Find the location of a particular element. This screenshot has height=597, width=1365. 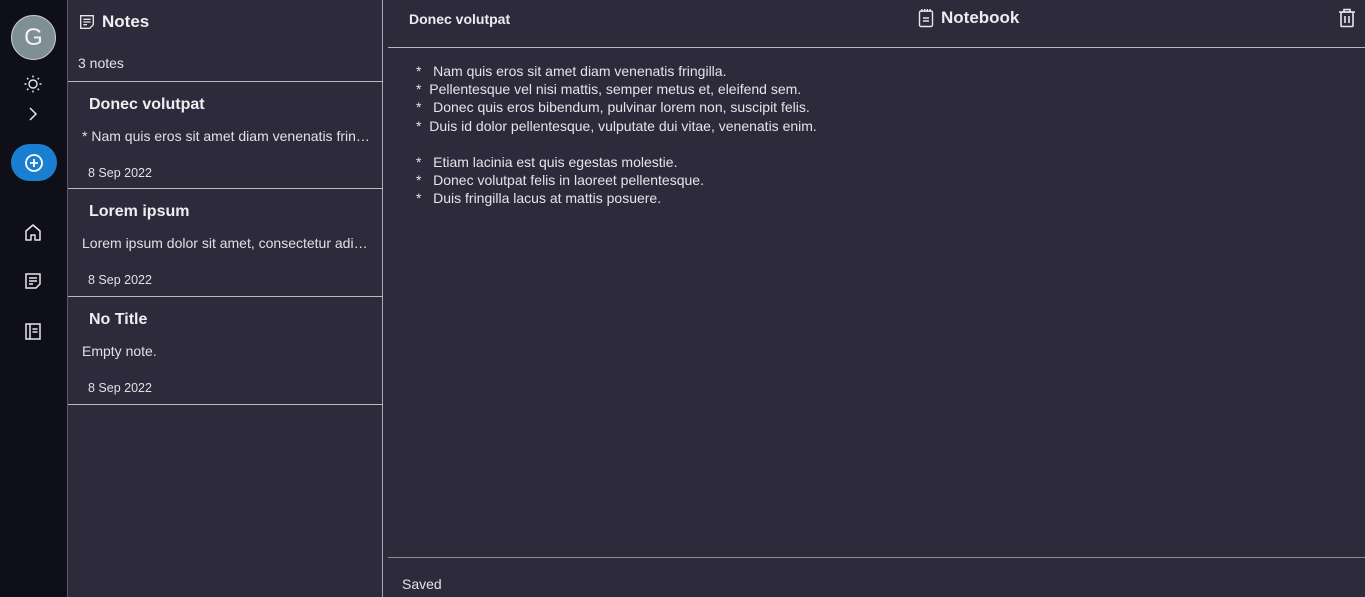

footer-divider is located at coordinates (876, 557).